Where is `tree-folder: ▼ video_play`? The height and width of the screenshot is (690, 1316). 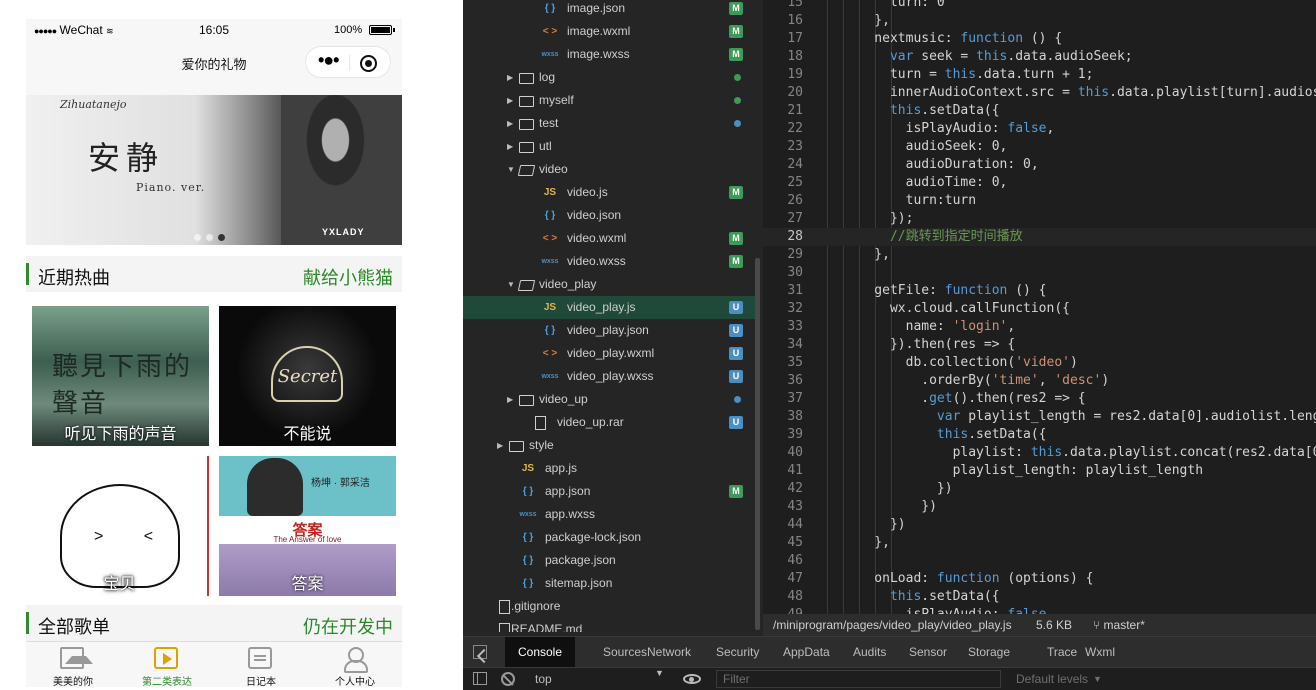
tree-folder: ▼ video_play is located at coordinates (609, 284).